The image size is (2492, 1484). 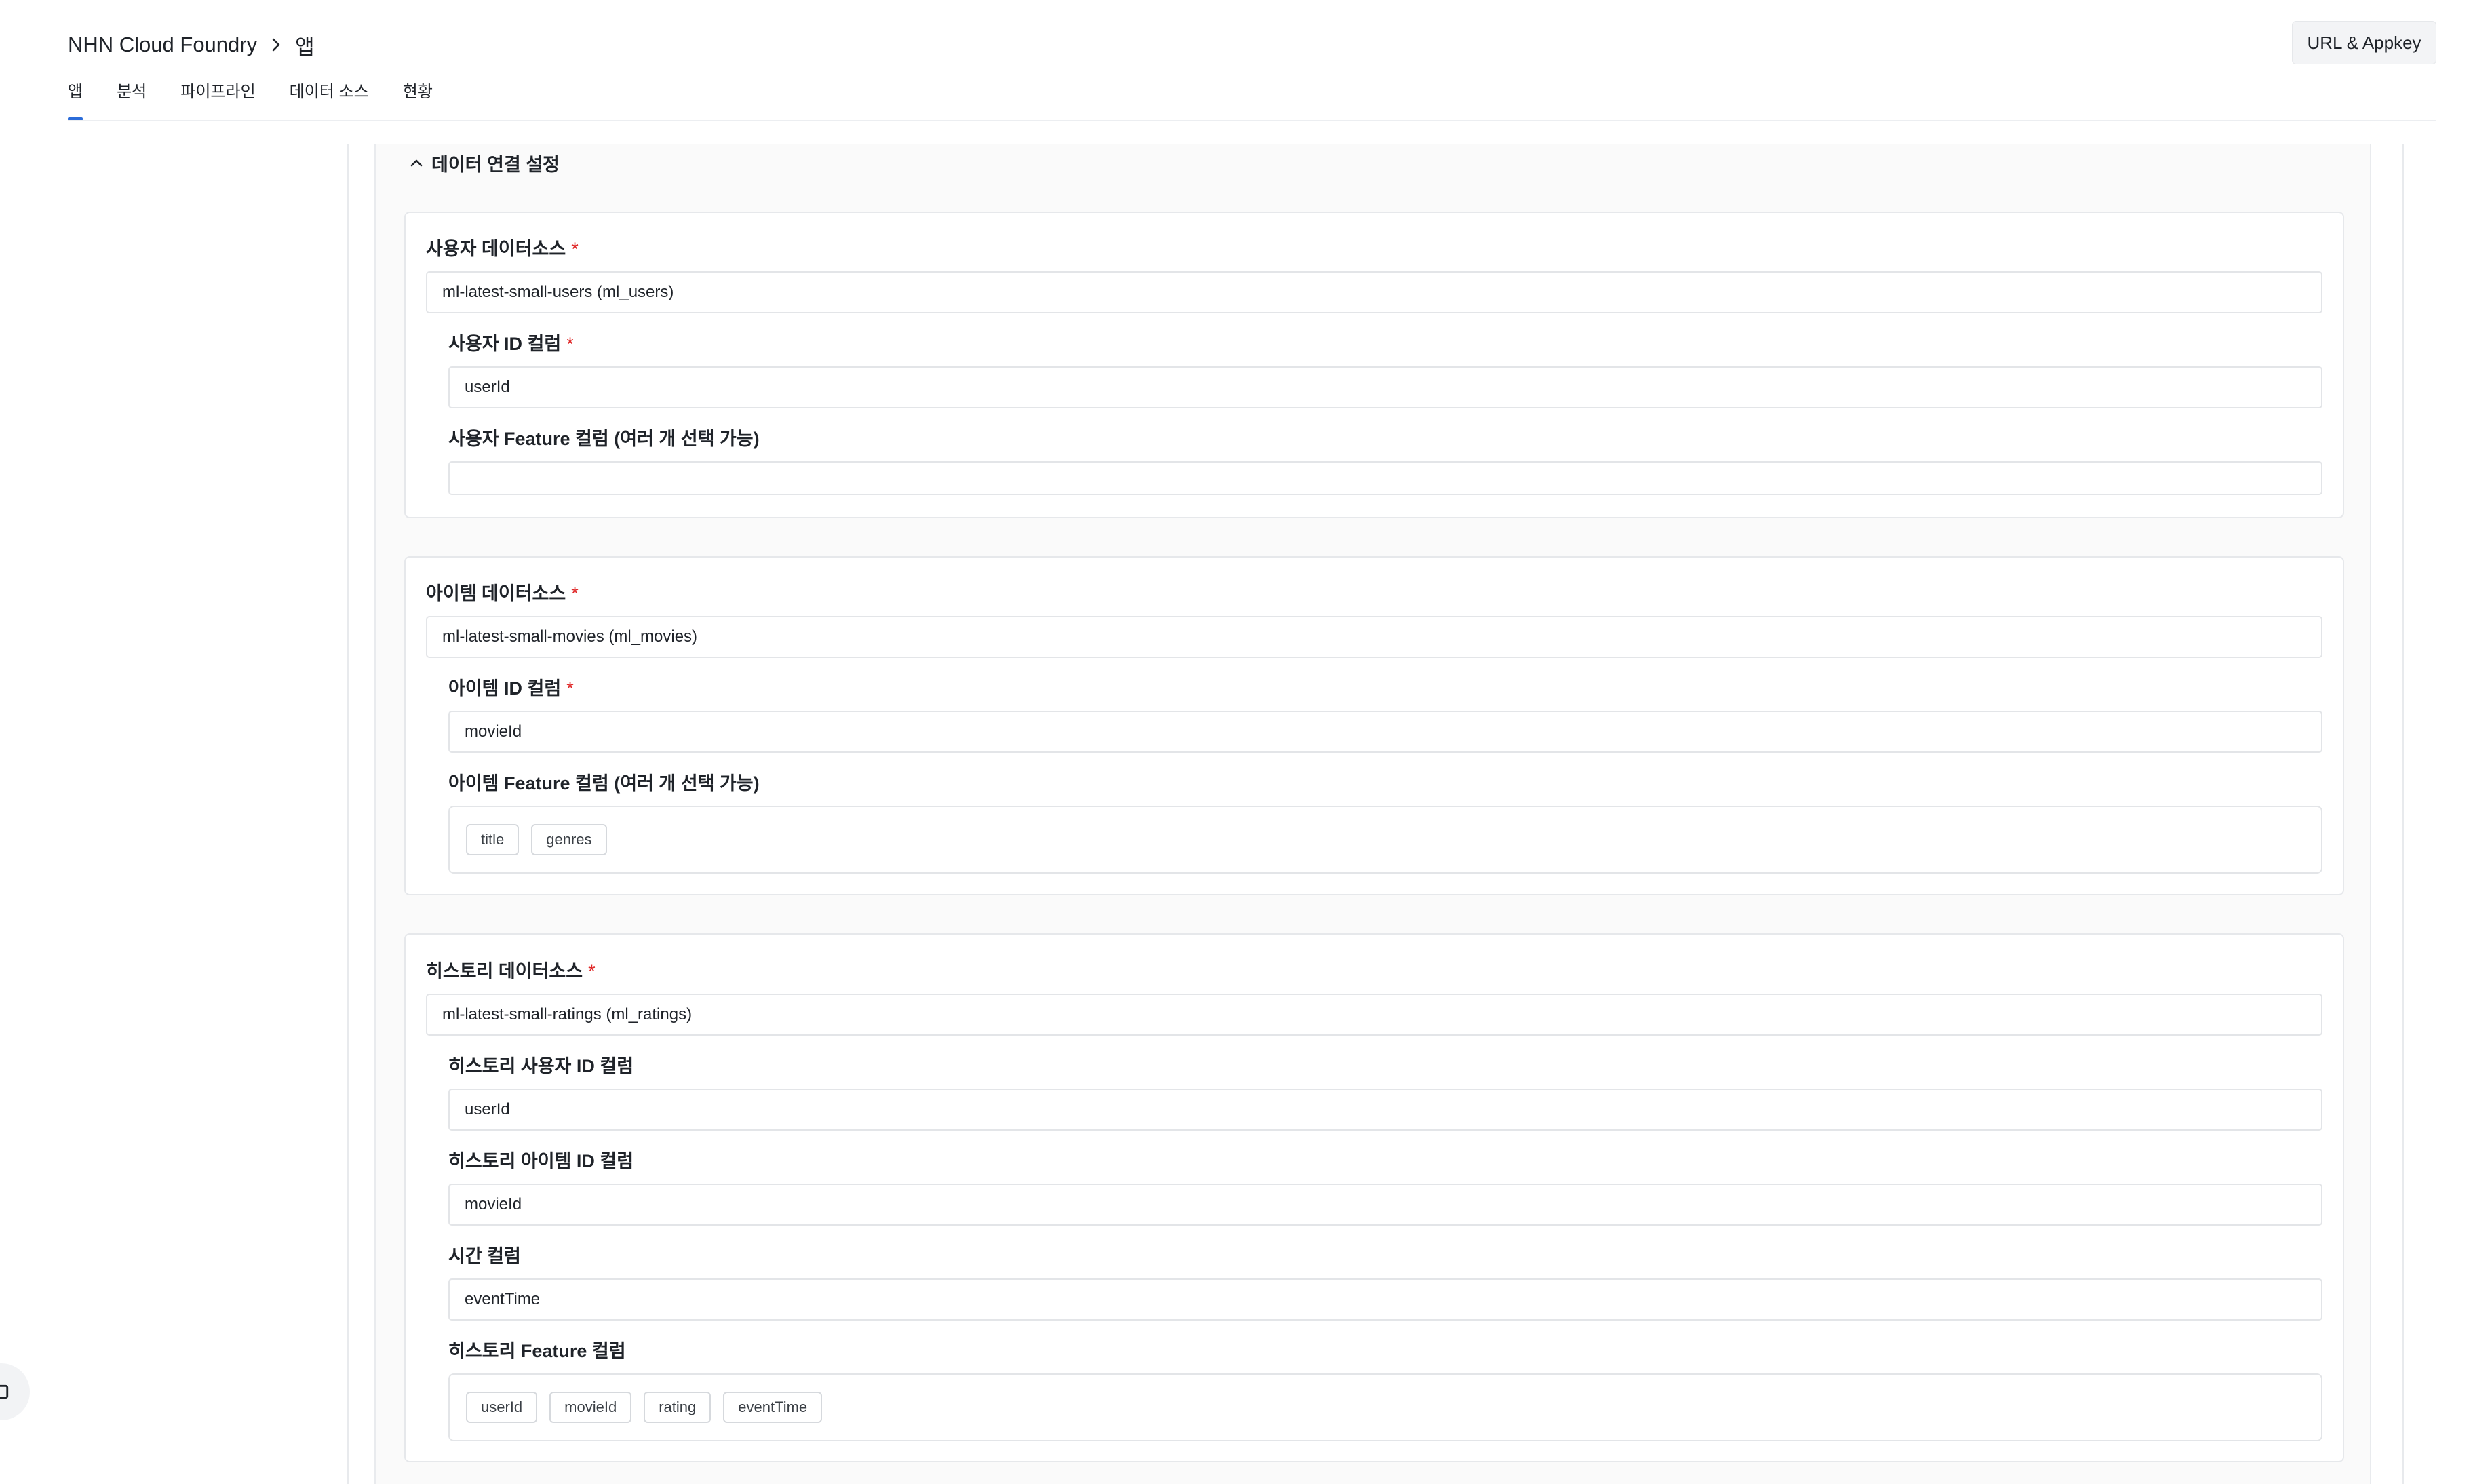 I want to click on user-datasource-label: 사용자 데이터소스 *, so click(x=502, y=249).